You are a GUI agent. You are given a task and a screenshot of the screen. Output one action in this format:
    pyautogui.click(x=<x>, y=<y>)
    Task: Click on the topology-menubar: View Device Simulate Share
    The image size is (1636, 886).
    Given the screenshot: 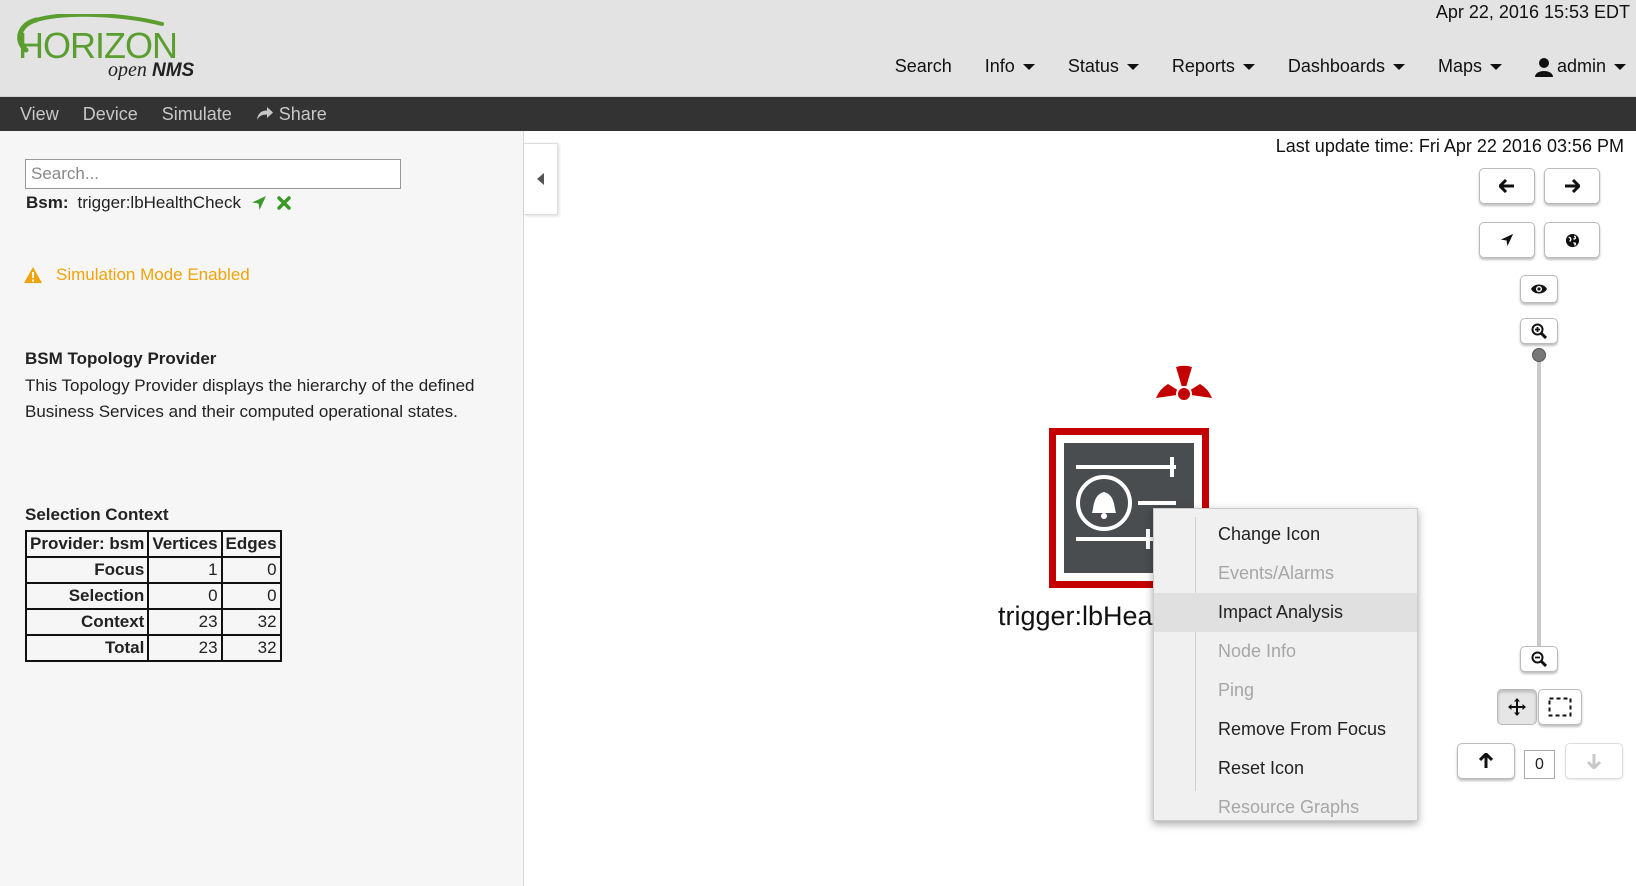 What is the action you would take?
    pyautogui.click(x=818, y=114)
    